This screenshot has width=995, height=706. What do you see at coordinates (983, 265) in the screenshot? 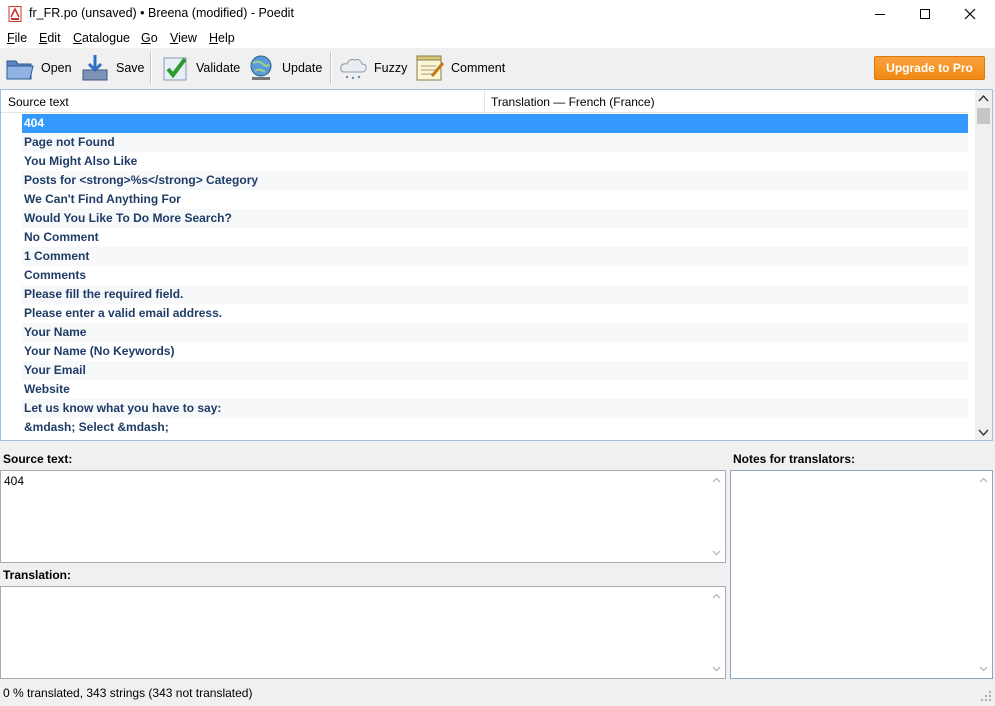
I see `list-scrollbar` at bounding box center [983, 265].